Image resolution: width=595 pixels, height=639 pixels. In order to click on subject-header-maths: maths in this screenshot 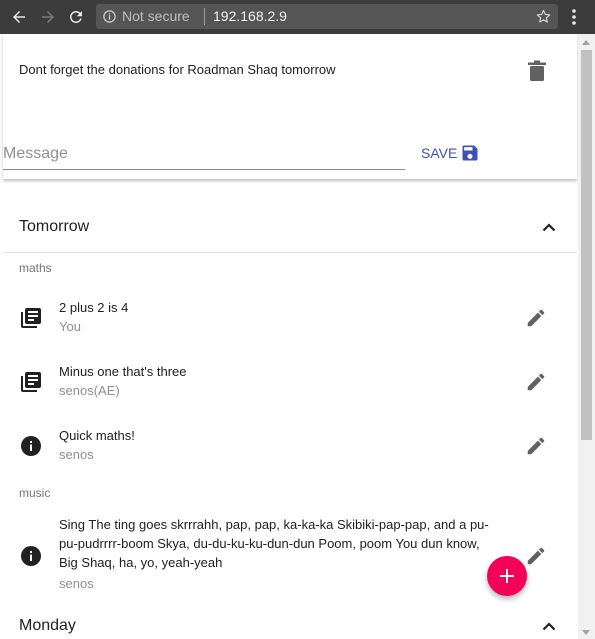, I will do `click(35, 268)`.